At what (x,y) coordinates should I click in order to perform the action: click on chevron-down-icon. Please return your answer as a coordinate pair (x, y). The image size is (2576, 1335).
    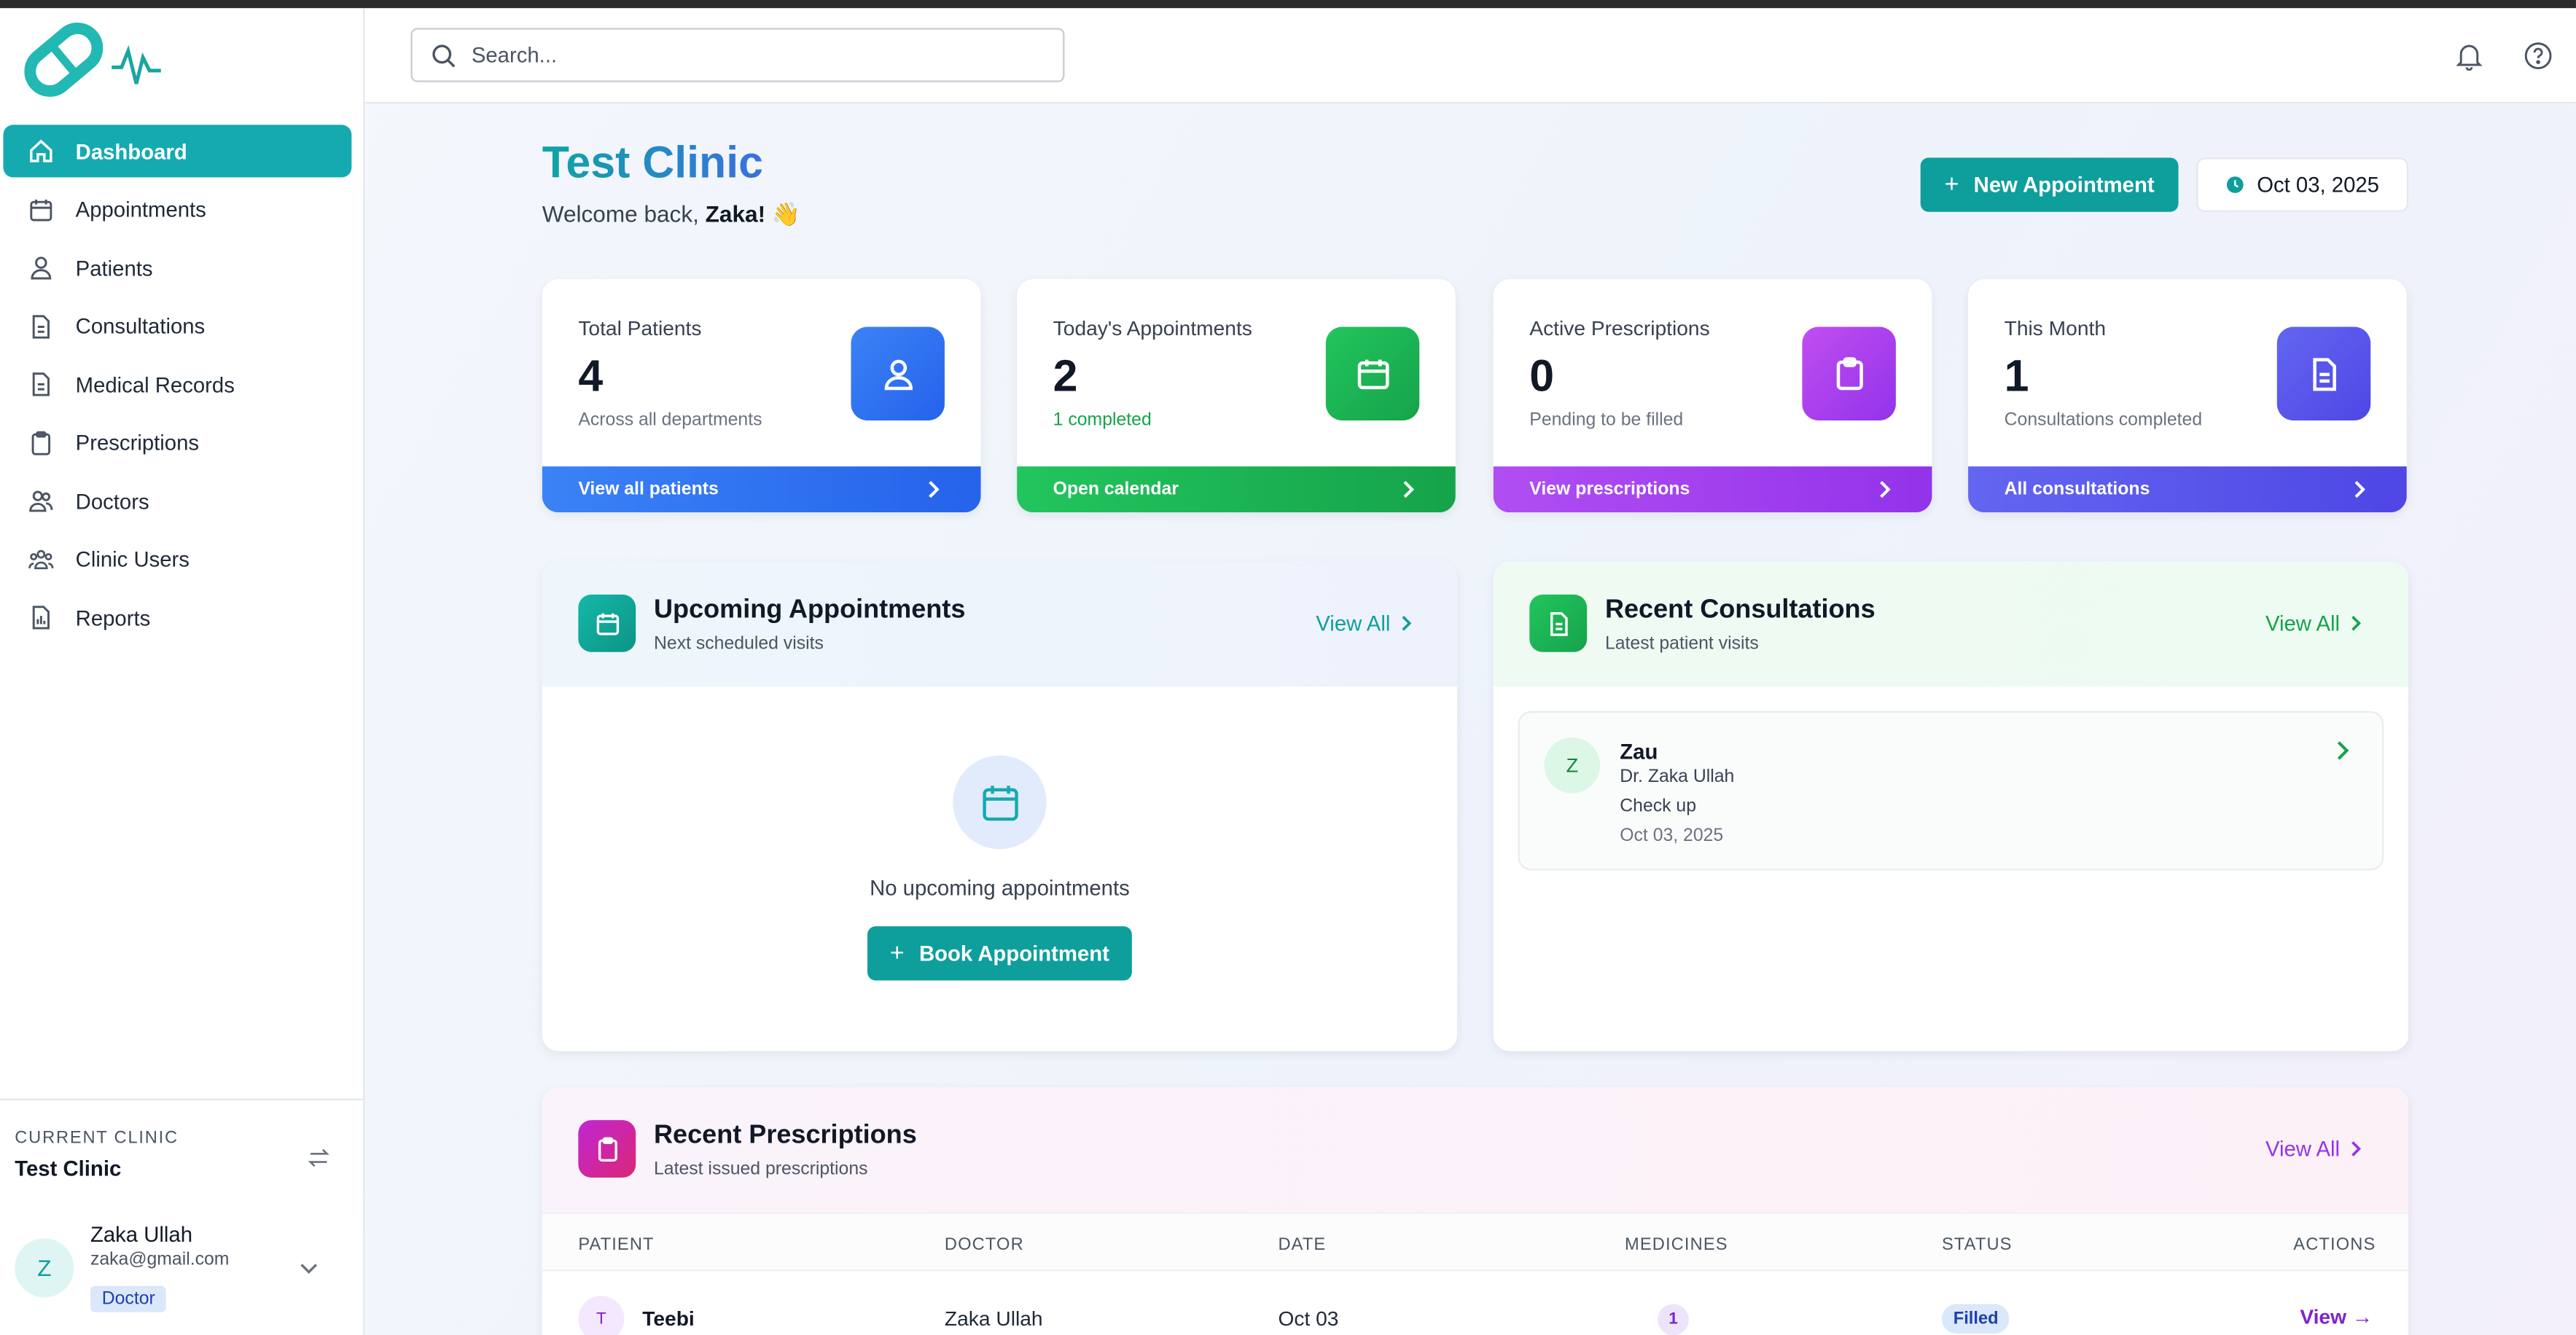
    Looking at the image, I should click on (309, 1268).